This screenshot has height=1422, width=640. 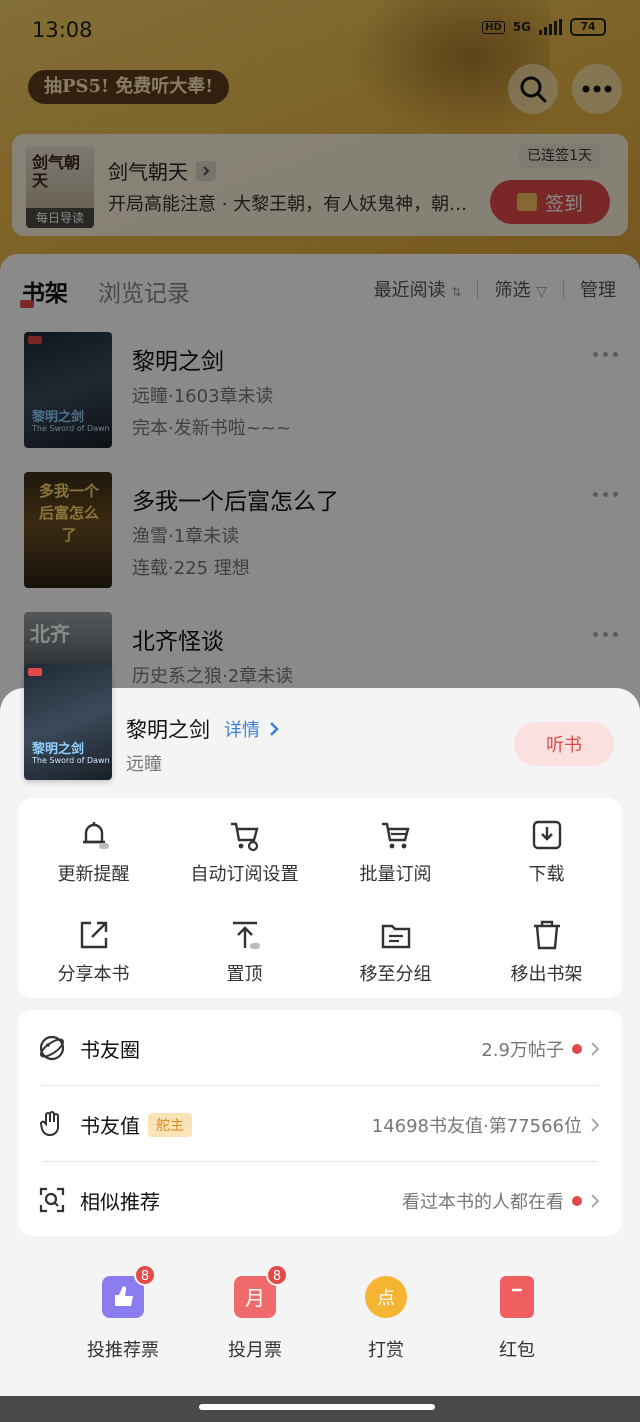 I want to click on row-label: 书友值, so click(x=110, y=1126).